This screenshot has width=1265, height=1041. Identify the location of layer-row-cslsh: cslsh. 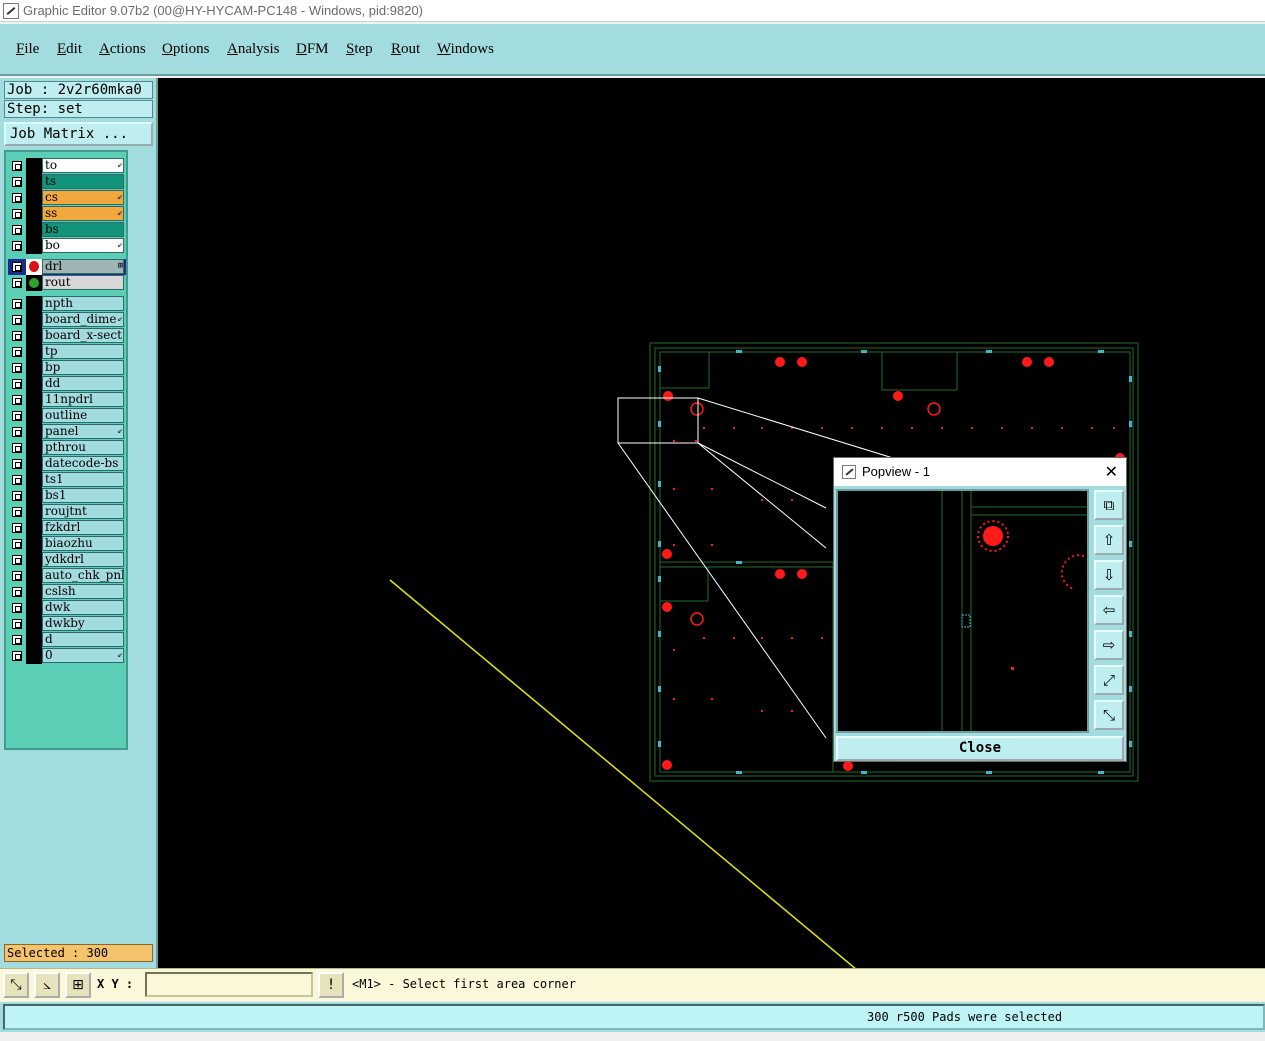
(67, 592).